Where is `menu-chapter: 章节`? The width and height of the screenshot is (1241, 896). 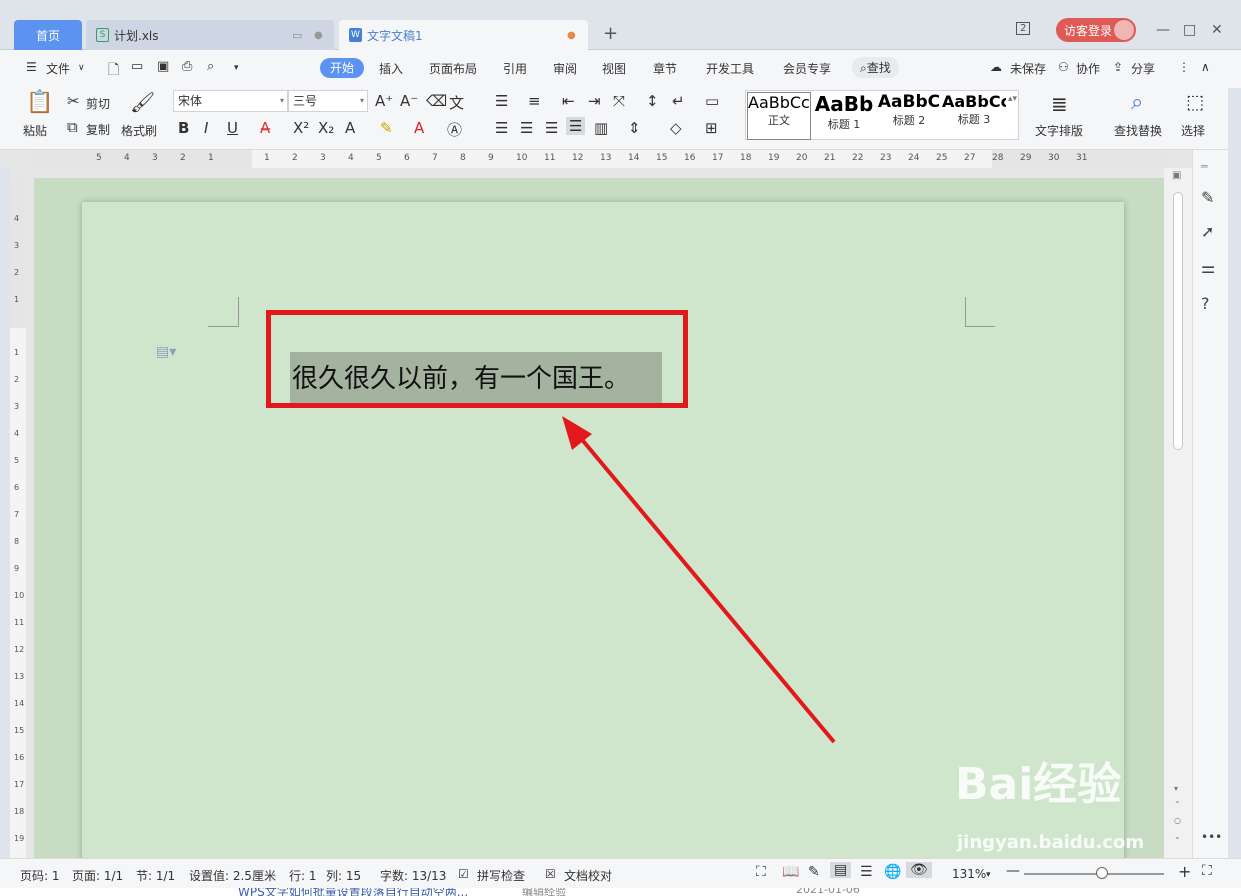 menu-chapter: 章节 is located at coordinates (665, 68).